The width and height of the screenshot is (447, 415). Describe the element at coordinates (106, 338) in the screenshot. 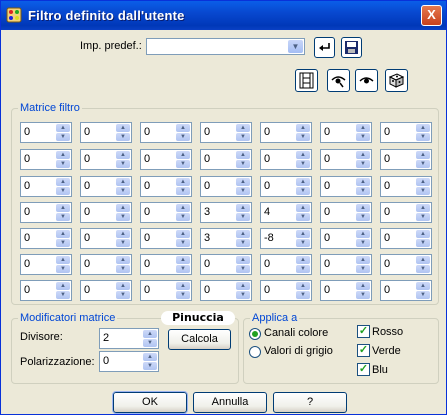

I see `divisor-value: 2` at that location.